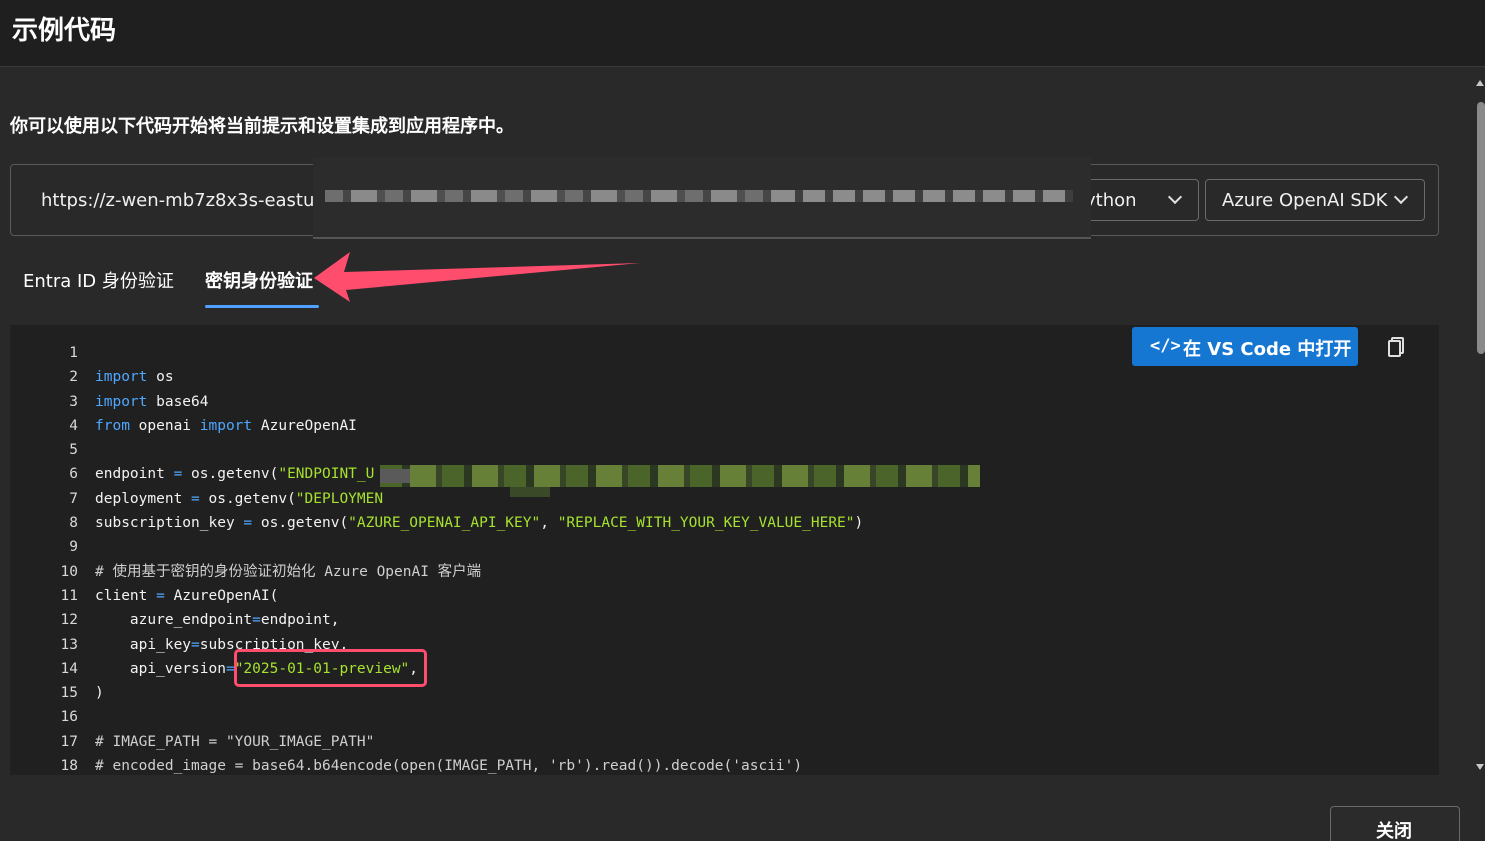  I want to click on vertical-scrollbar, so click(1480, 425).